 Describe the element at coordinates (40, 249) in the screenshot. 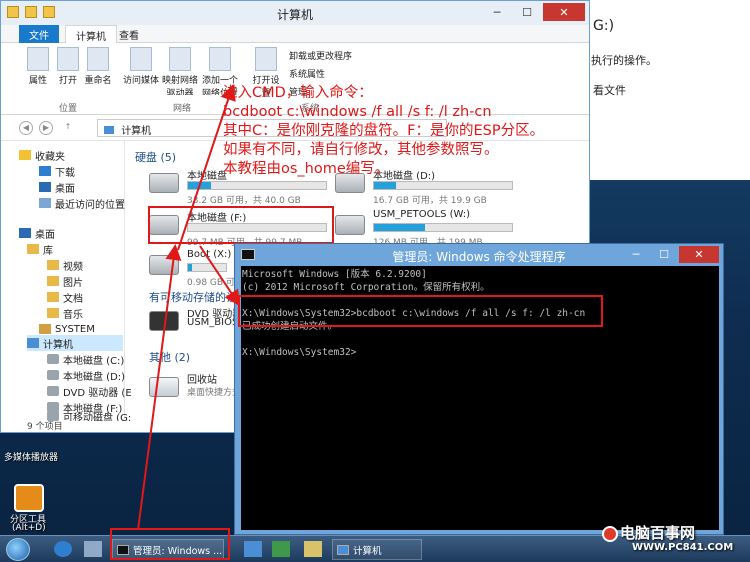

I see `nav-library: 库` at that location.